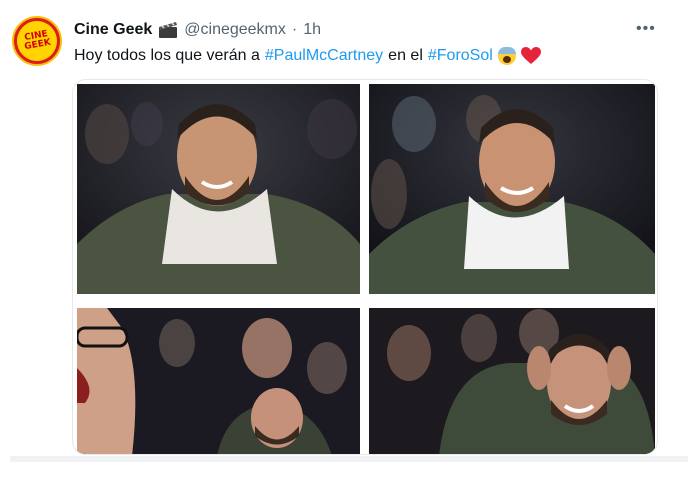 This screenshot has height=488, width=698. Describe the element at coordinates (349, 459) in the screenshot. I see `divider` at that location.